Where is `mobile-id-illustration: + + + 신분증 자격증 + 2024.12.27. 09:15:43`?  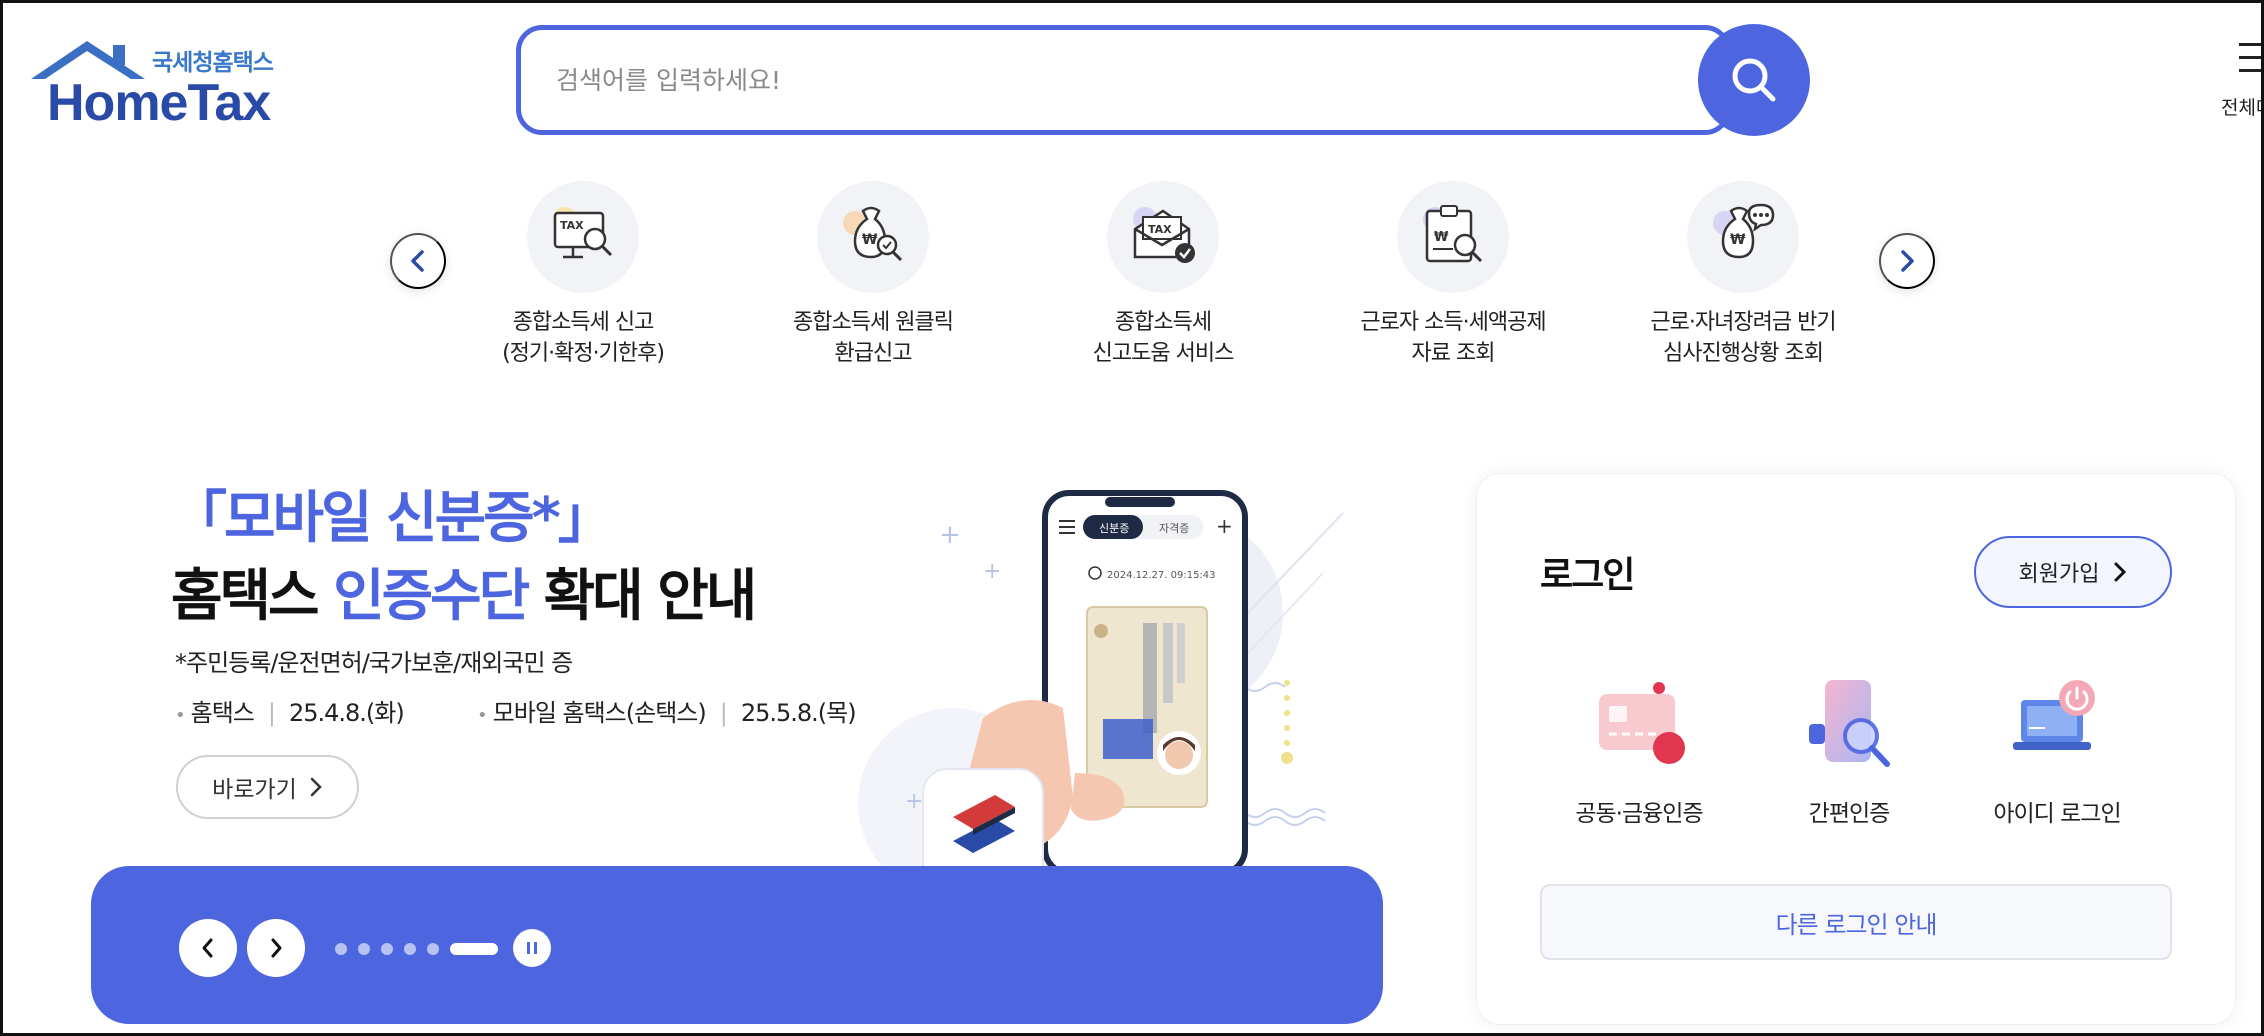
mobile-id-illustration: + + + 신분증 자격증 + 2024.12.27. 09:15:43 is located at coordinates (1101, 694).